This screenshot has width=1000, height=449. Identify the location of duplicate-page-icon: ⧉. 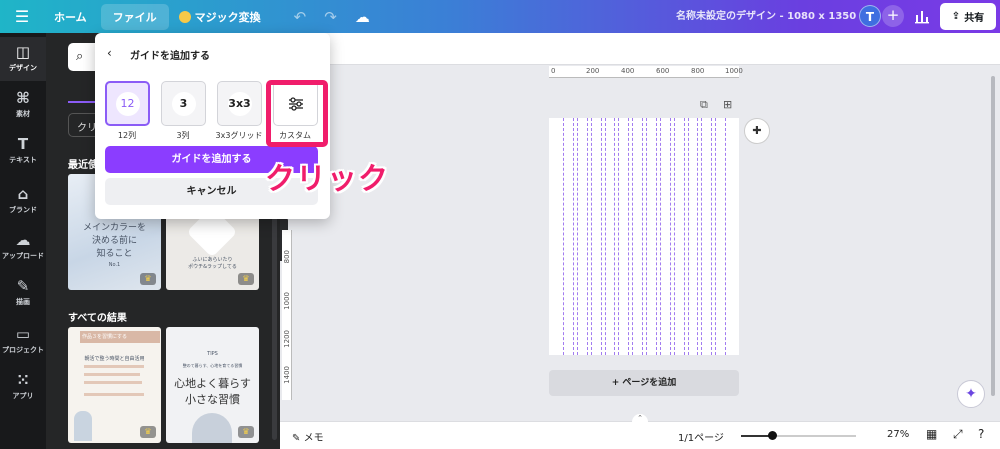
(704, 105).